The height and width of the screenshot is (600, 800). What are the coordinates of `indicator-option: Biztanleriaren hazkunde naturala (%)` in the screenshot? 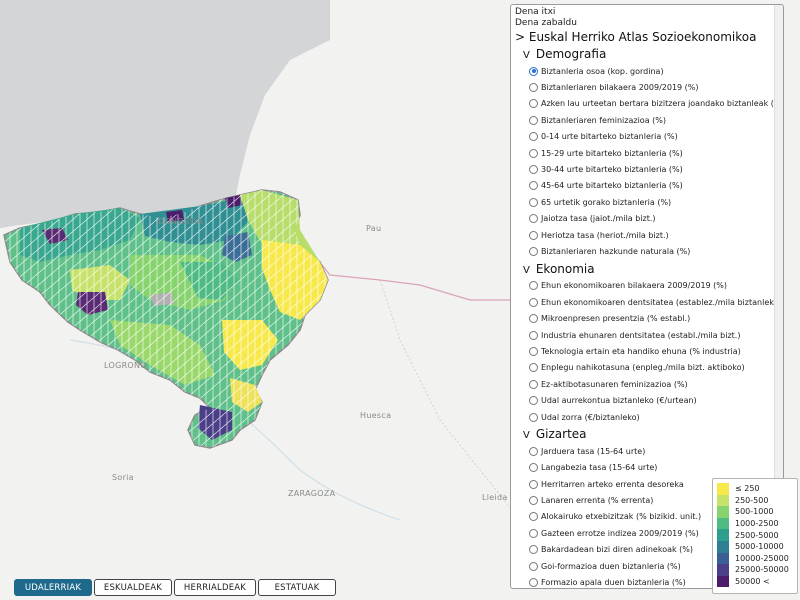 It's located at (649, 251).